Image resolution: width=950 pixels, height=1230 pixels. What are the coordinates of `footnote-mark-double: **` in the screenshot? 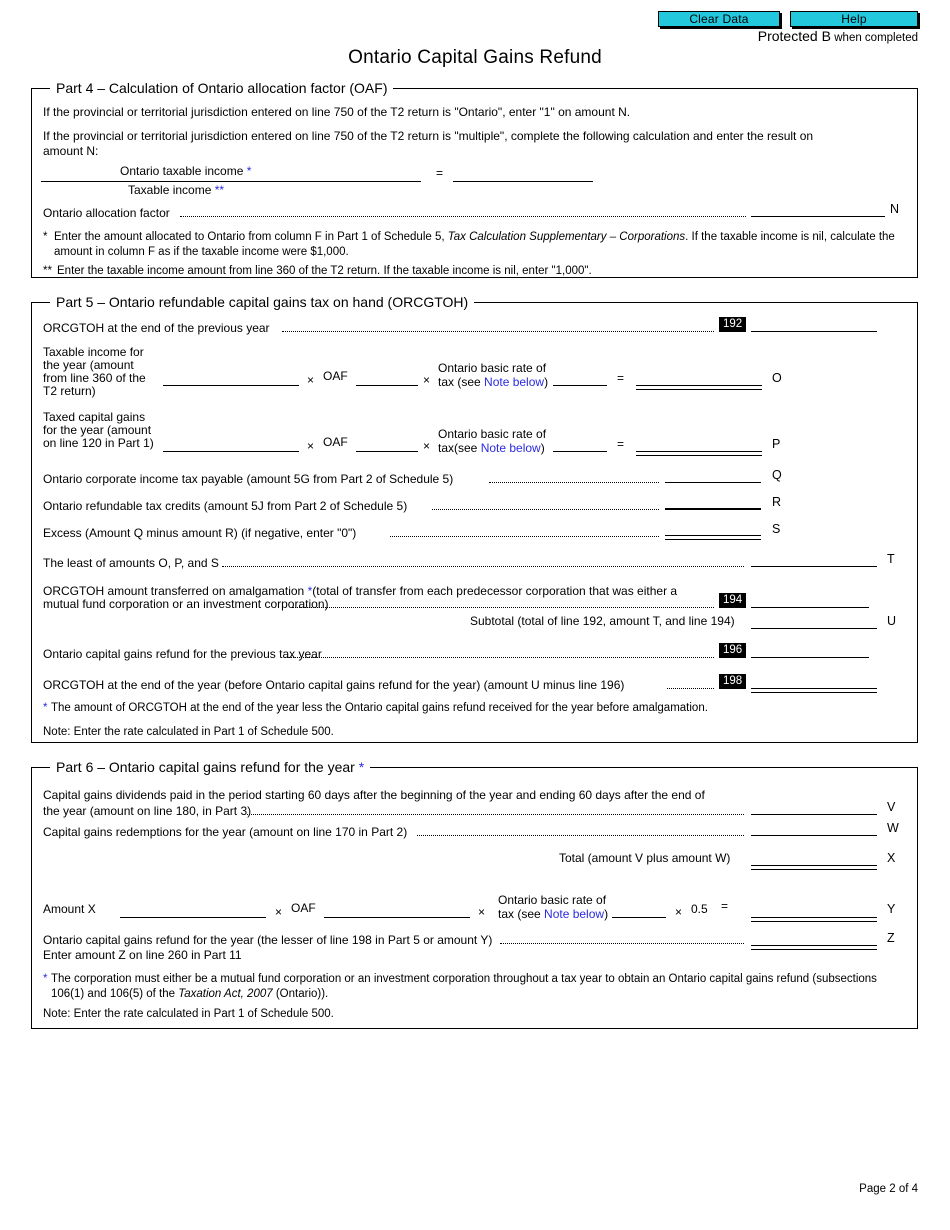 It's located at (219, 190).